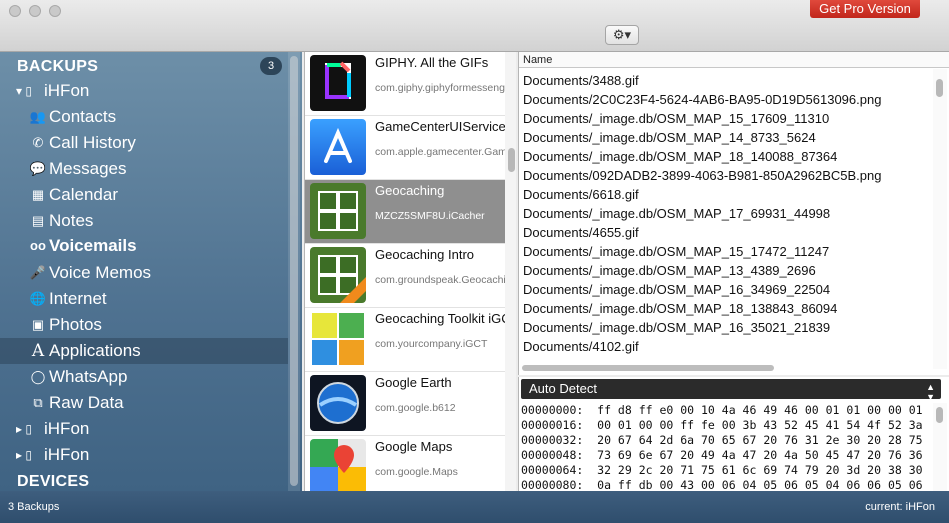 The image size is (949, 523). I want to click on app-bundle-id: com.google.b612, so click(415, 408).